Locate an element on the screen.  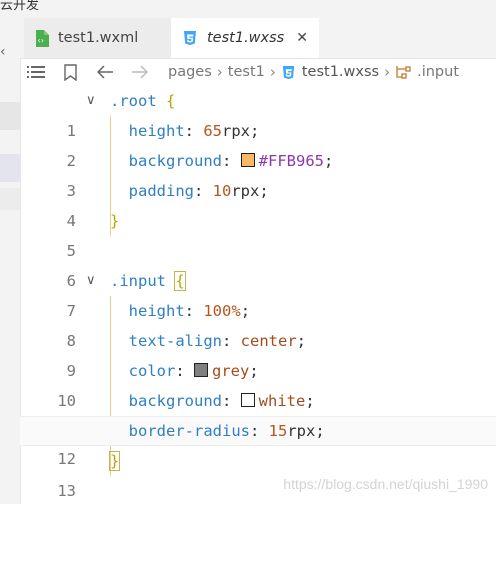
code-line: 8 height: 100%; is located at coordinates (258, 323).